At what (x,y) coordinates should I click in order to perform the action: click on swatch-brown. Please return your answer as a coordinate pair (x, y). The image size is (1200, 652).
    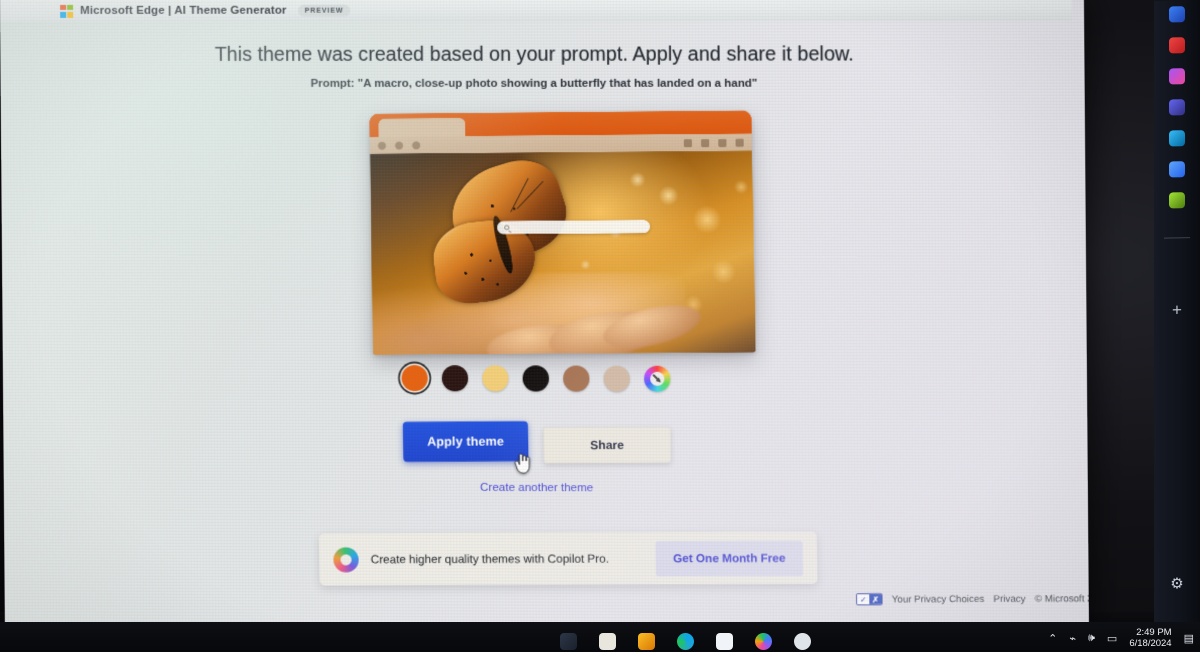
    Looking at the image, I should click on (576, 378).